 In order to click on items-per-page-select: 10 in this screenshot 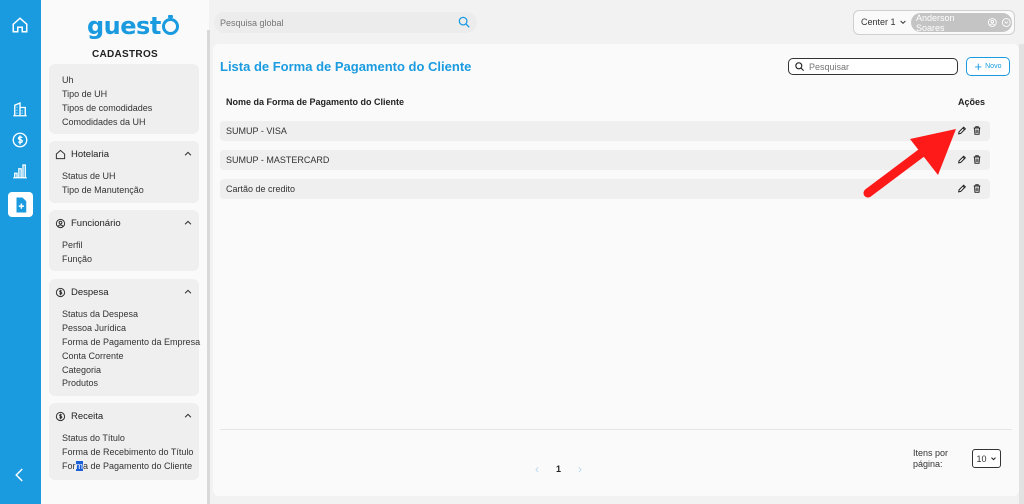, I will do `click(986, 458)`.